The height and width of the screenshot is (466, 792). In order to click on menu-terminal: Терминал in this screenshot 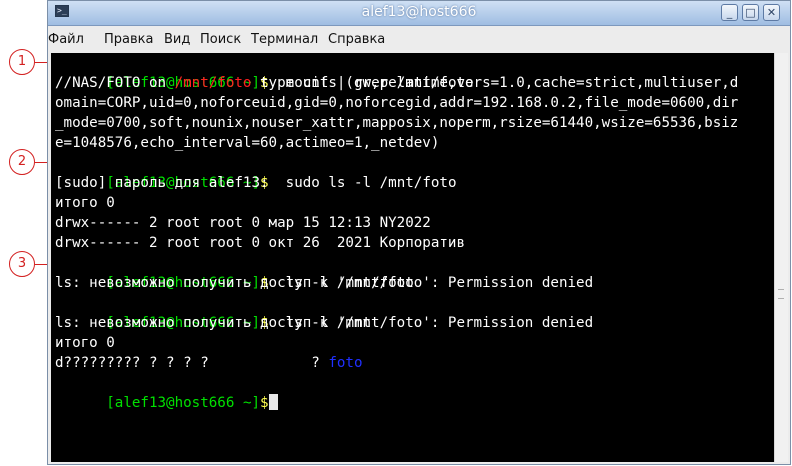, I will do `click(284, 39)`.